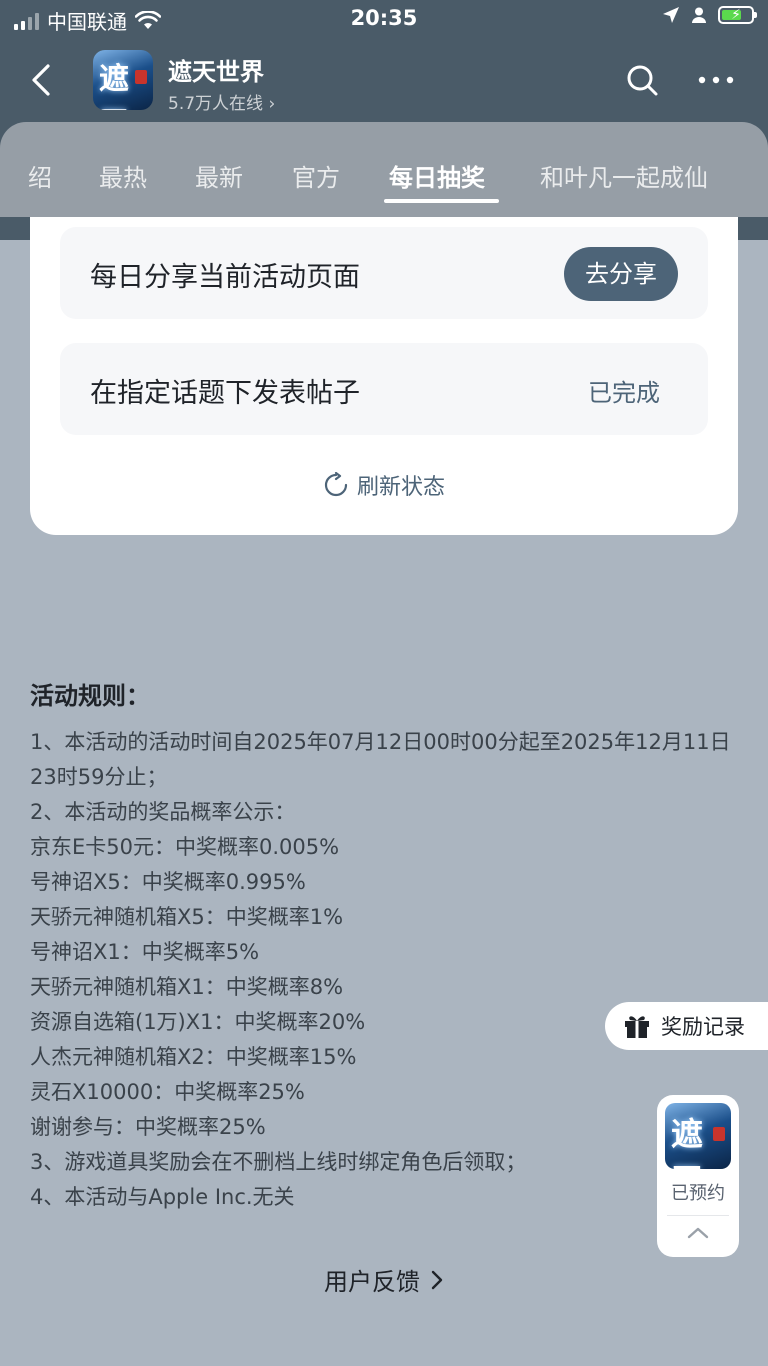  What do you see at coordinates (225, 393) in the screenshot?
I see `task-label: 在指定话题下发表帖子` at bounding box center [225, 393].